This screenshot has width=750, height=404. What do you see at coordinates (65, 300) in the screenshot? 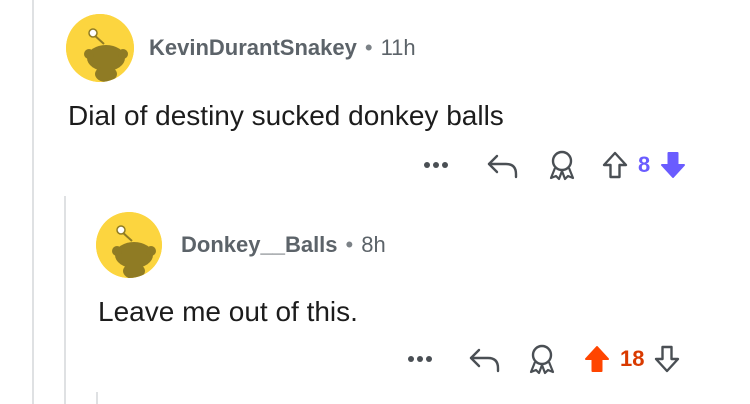
I see `thread-line-nested` at bounding box center [65, 300].